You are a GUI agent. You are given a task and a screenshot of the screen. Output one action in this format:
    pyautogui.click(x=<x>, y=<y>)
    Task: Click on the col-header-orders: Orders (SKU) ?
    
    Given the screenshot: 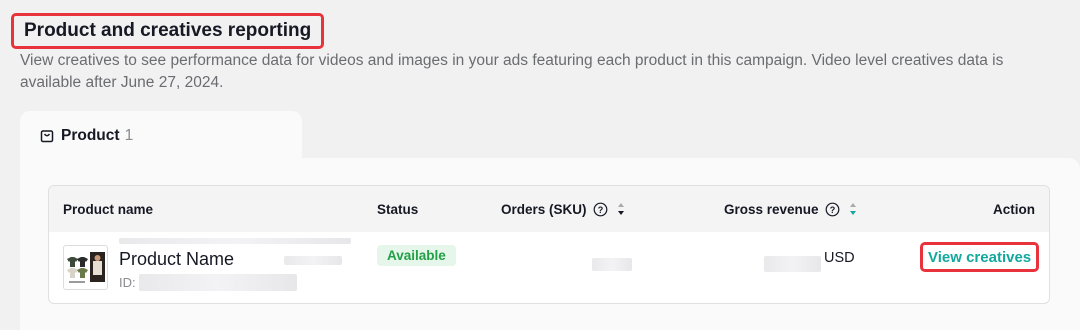 What is the action you would take?
    pyautogui.click(x=563, y=209)
    